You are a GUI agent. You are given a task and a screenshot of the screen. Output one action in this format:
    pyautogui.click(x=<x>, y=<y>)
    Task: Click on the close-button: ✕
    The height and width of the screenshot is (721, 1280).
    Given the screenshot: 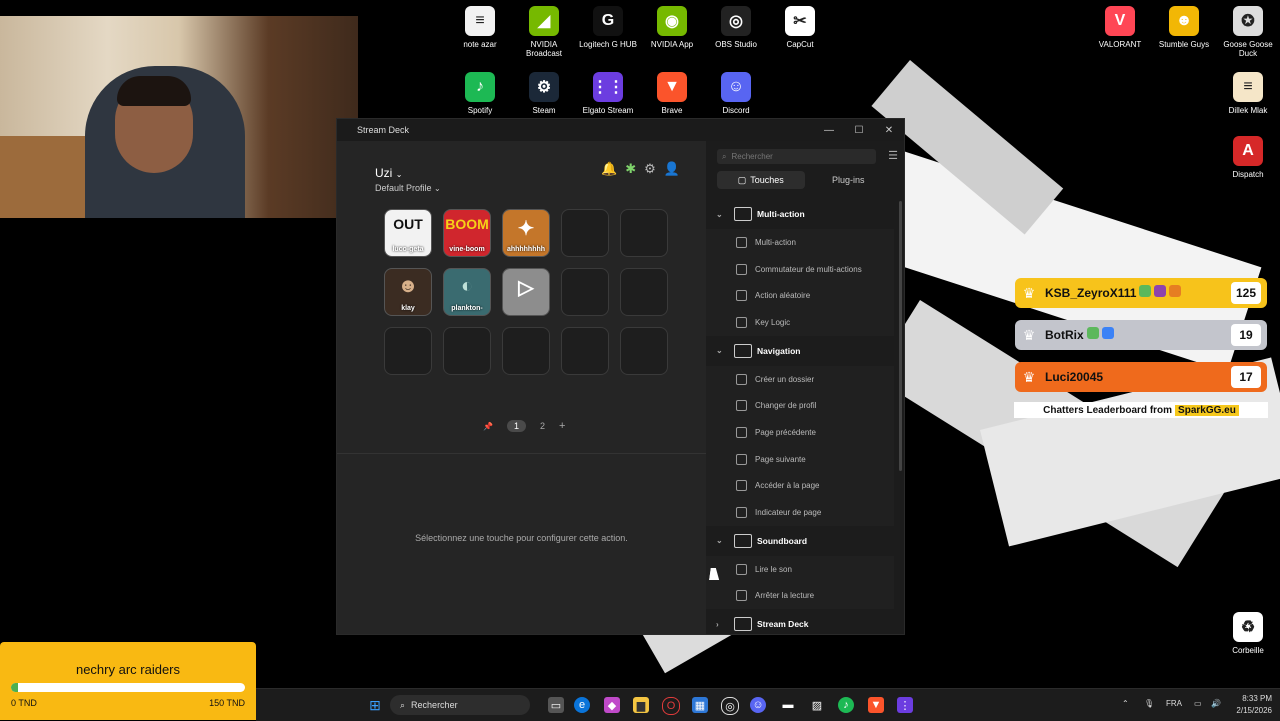 What is the action you would take?
    pyautogui.click(x=889, y=130)
    